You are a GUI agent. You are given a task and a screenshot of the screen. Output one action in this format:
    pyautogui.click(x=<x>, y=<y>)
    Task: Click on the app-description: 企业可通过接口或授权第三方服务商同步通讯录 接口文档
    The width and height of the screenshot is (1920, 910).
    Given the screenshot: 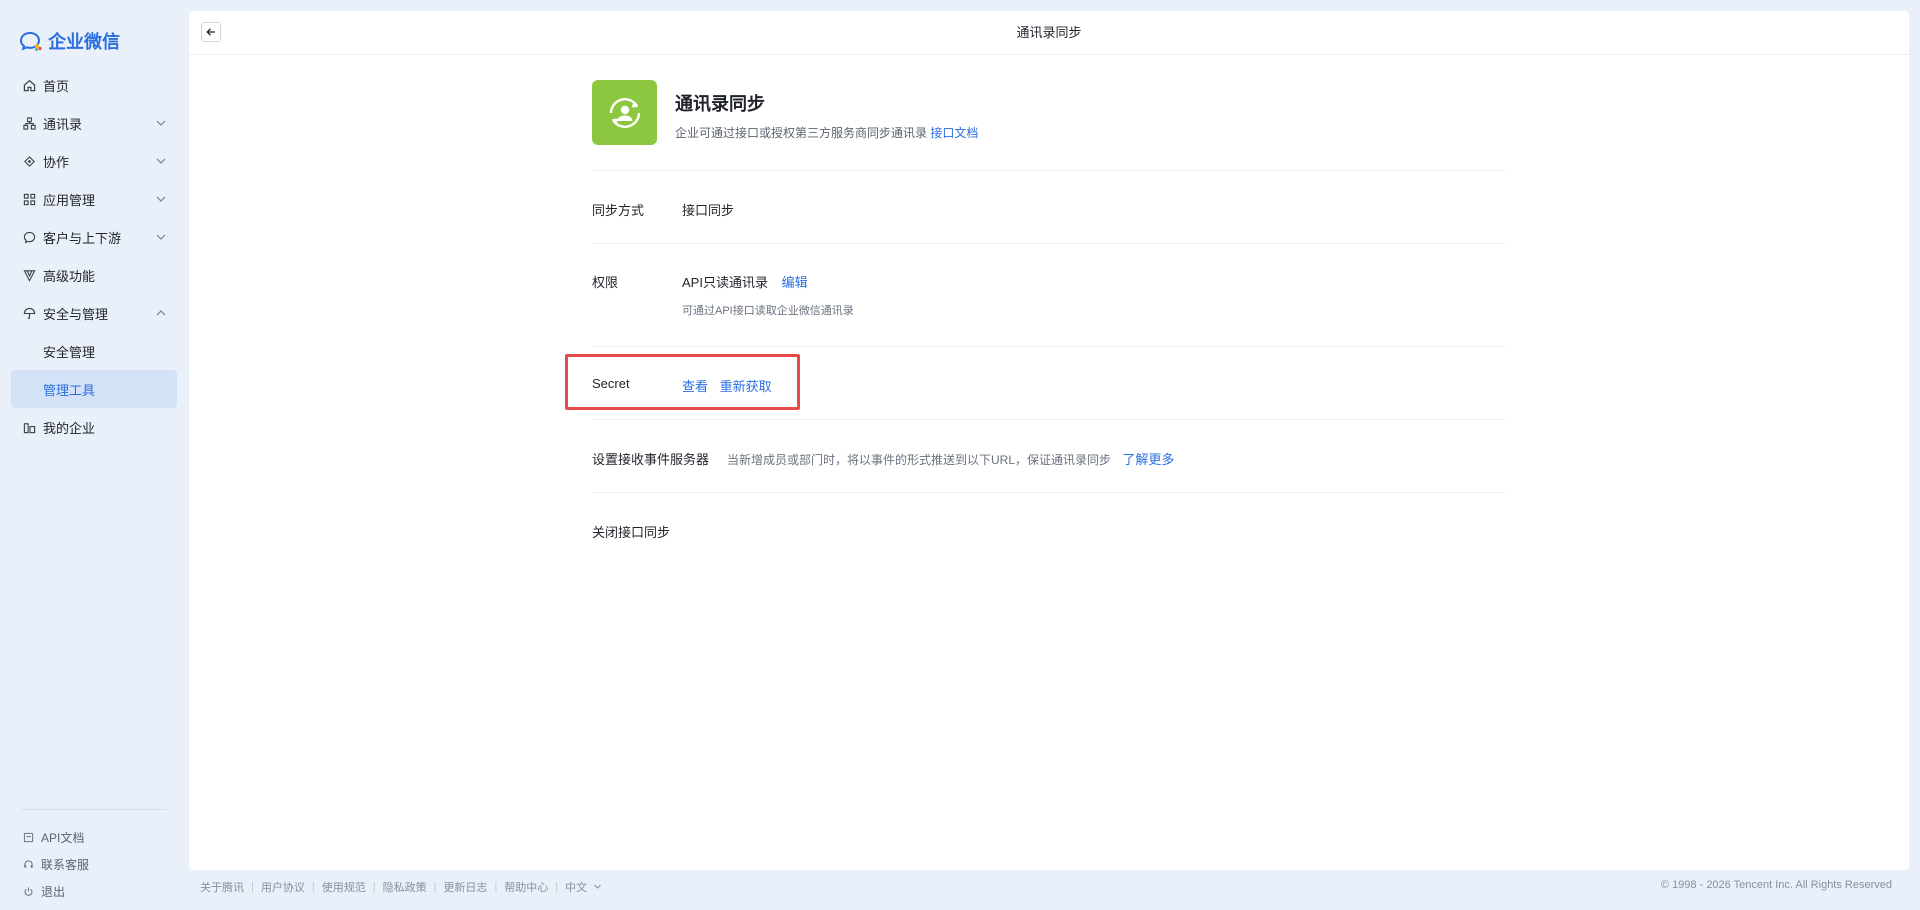 What is the action you would take?
    pyautogui.click(x=826, y=132)
    